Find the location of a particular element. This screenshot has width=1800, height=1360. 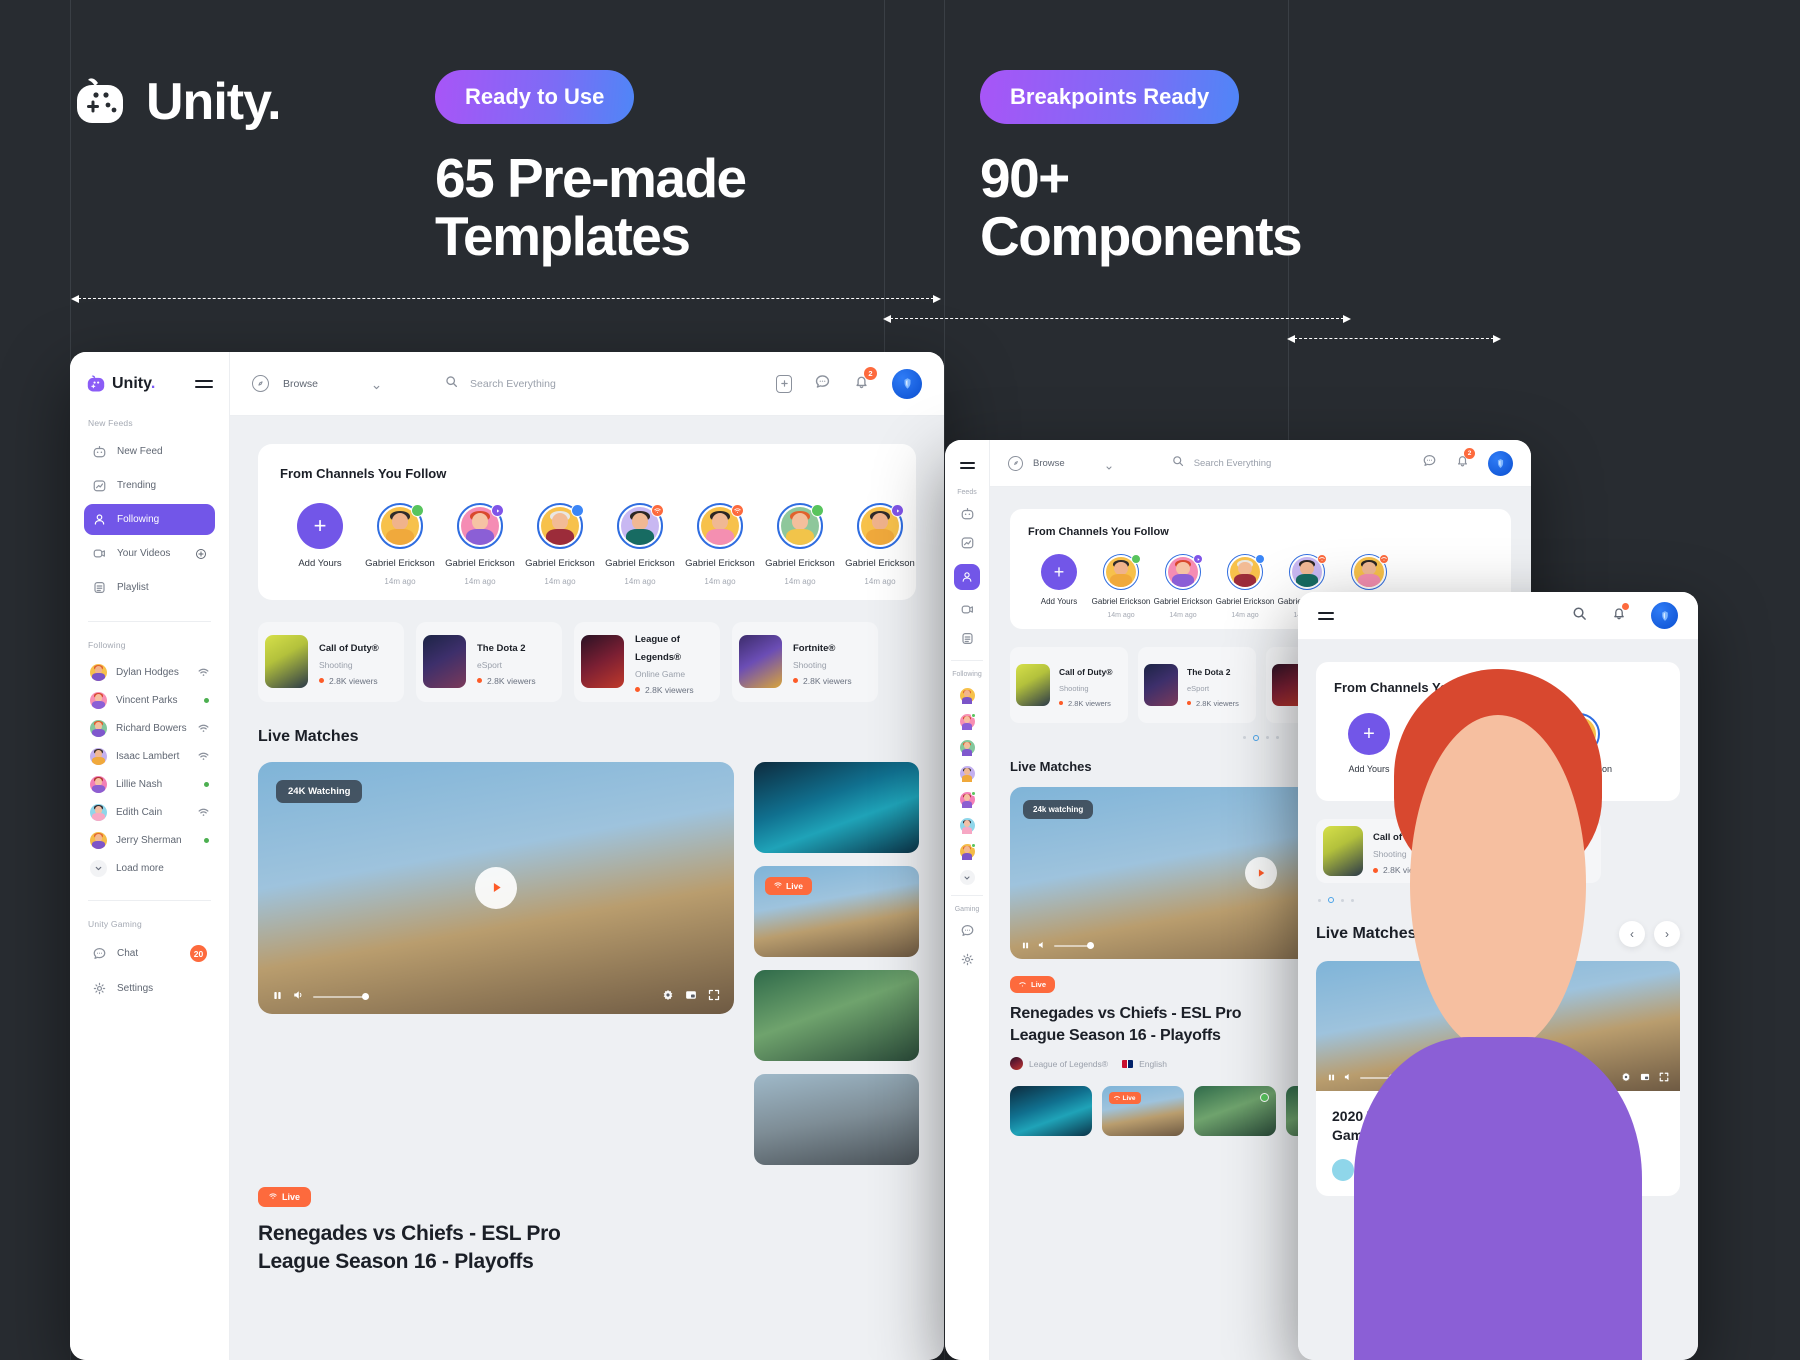

rail-item-following is located at coordinates (967, 577).